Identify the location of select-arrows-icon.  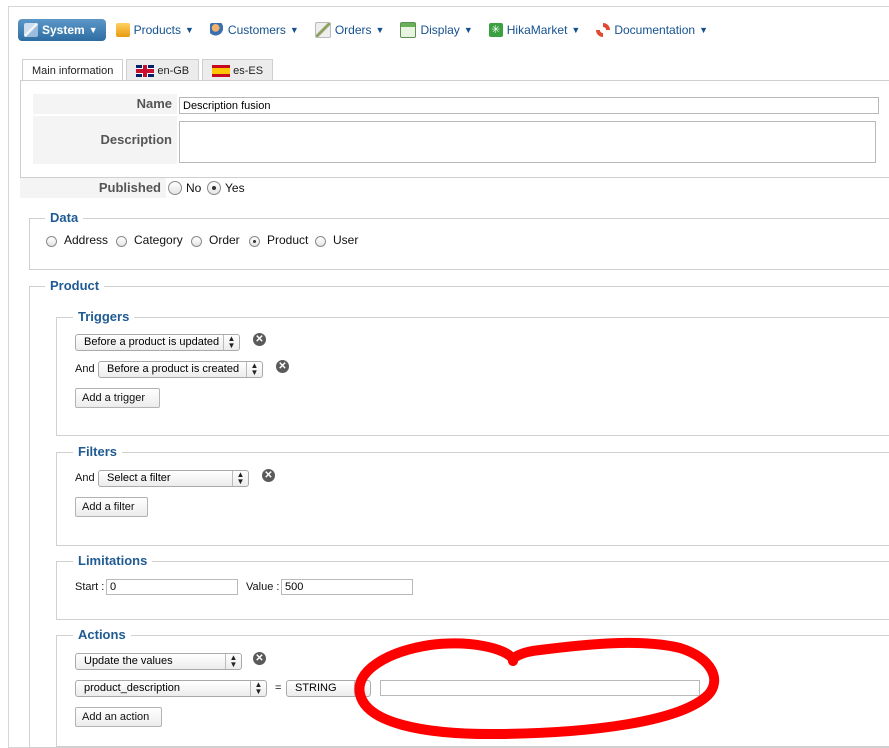
(362, 688).